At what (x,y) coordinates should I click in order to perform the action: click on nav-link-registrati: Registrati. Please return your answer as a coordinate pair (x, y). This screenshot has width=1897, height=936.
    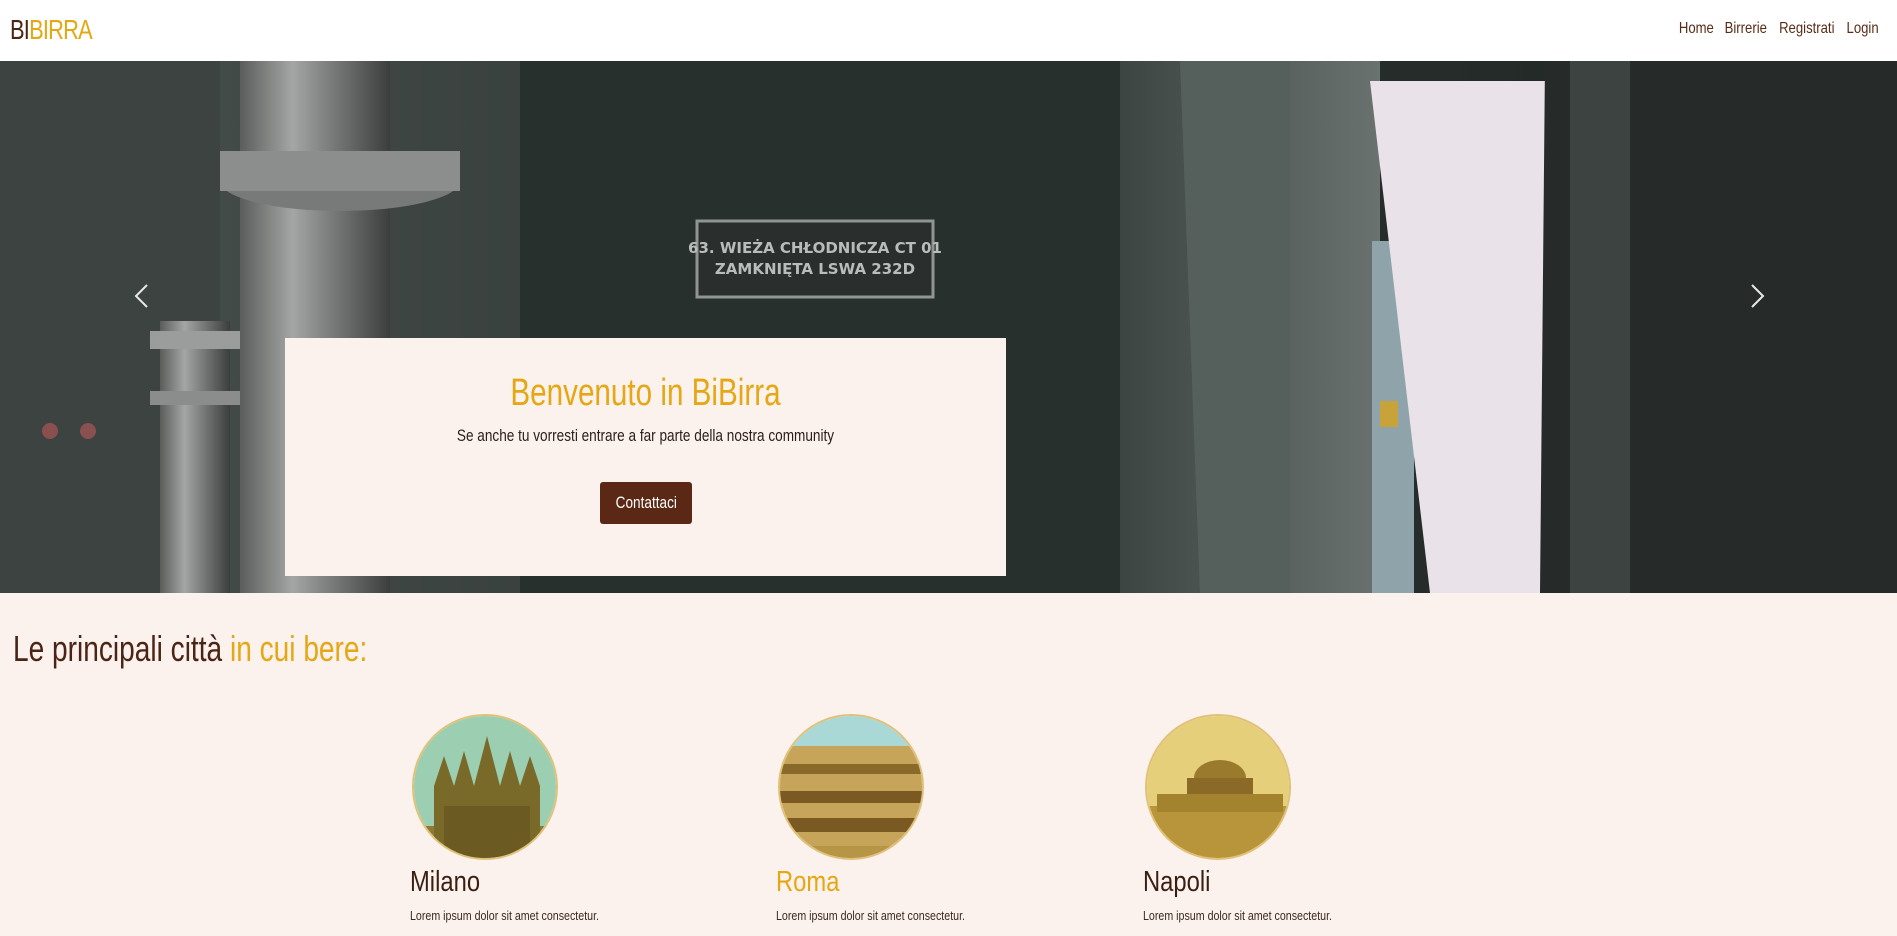
    Looking at the image, I should click on (1807, 29).